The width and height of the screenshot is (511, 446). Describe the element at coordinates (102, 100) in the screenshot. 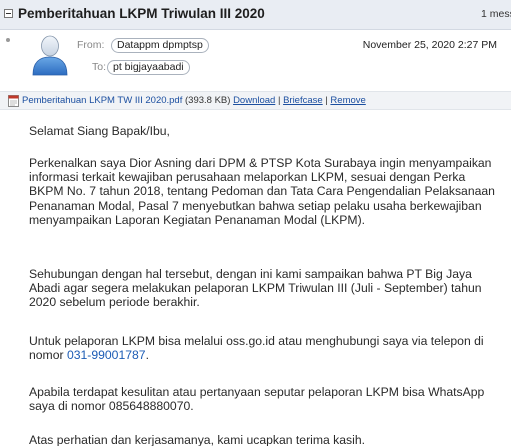

I see `attachment-file-name: Pemberitahuan LKPM TW III 2020.pdf` at that location.